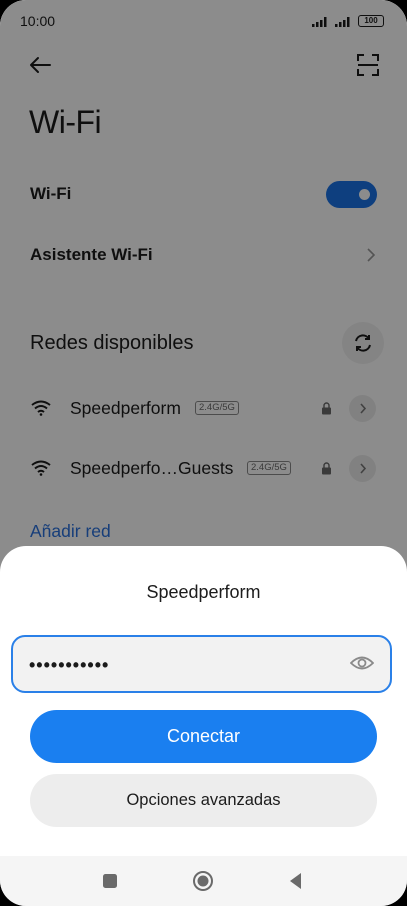 The image size is (407, 906). What do you see at coordinates (203, 592) in the screenshot?
I see `dialog-title: Speedperform` at bounding box center [203, 592].